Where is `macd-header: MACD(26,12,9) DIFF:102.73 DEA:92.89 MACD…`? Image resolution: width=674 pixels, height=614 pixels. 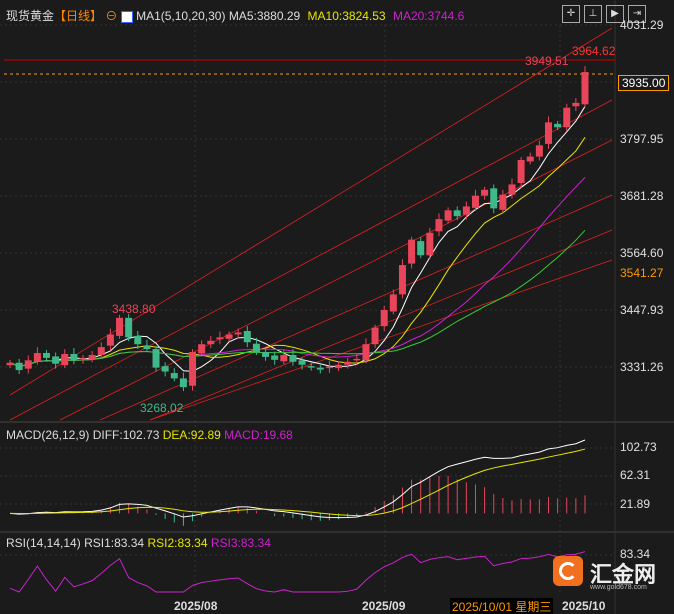 macd-header: MACD(26,12,9) DIFF:102.73 DEA:92.89 MACD… is located at coordinates (149, 435).